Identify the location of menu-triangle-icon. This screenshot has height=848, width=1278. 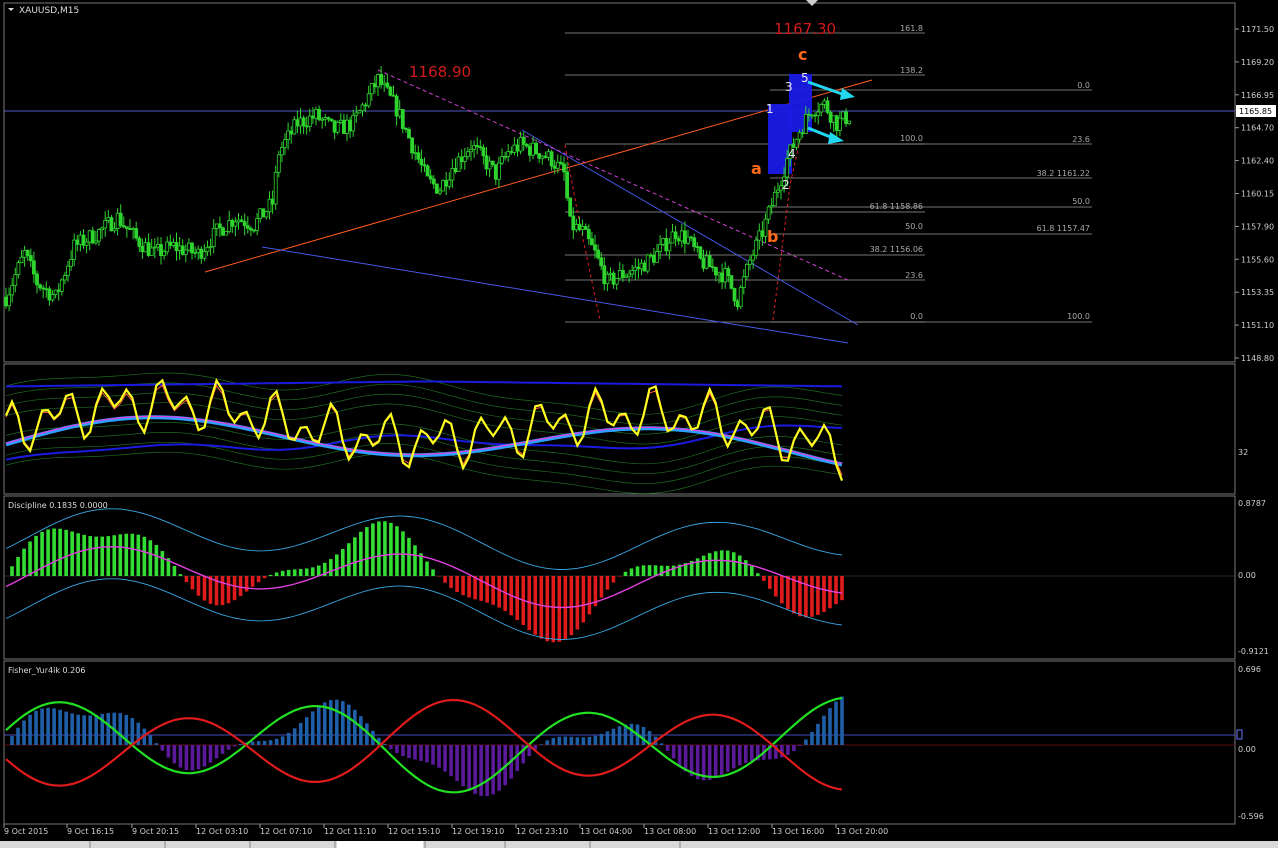
(11, 9).